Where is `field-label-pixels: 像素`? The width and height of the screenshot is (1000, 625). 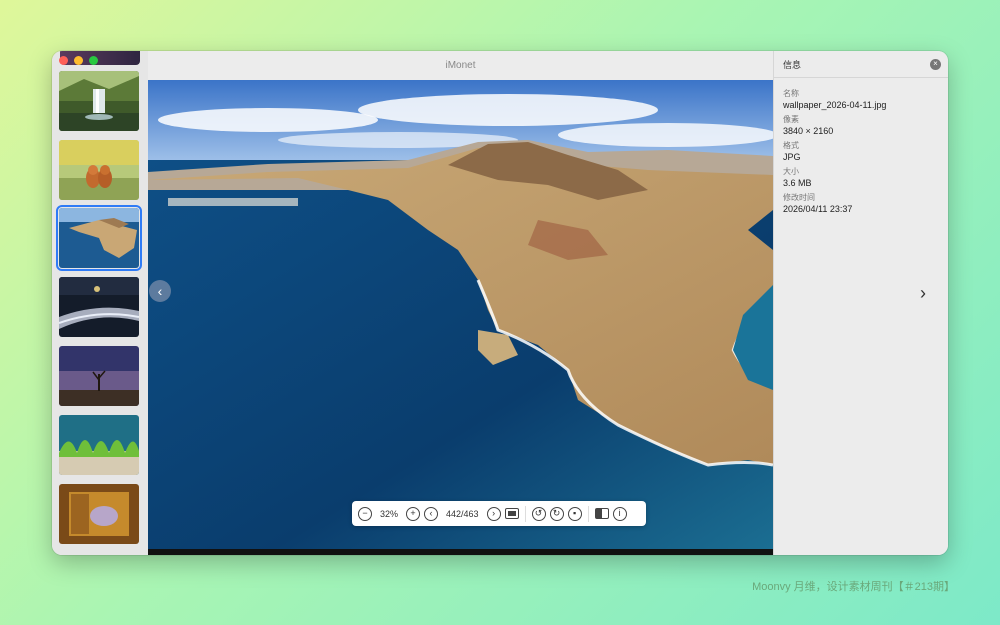
field-label-pixels: 像素 is located at coordinates (791, 119).